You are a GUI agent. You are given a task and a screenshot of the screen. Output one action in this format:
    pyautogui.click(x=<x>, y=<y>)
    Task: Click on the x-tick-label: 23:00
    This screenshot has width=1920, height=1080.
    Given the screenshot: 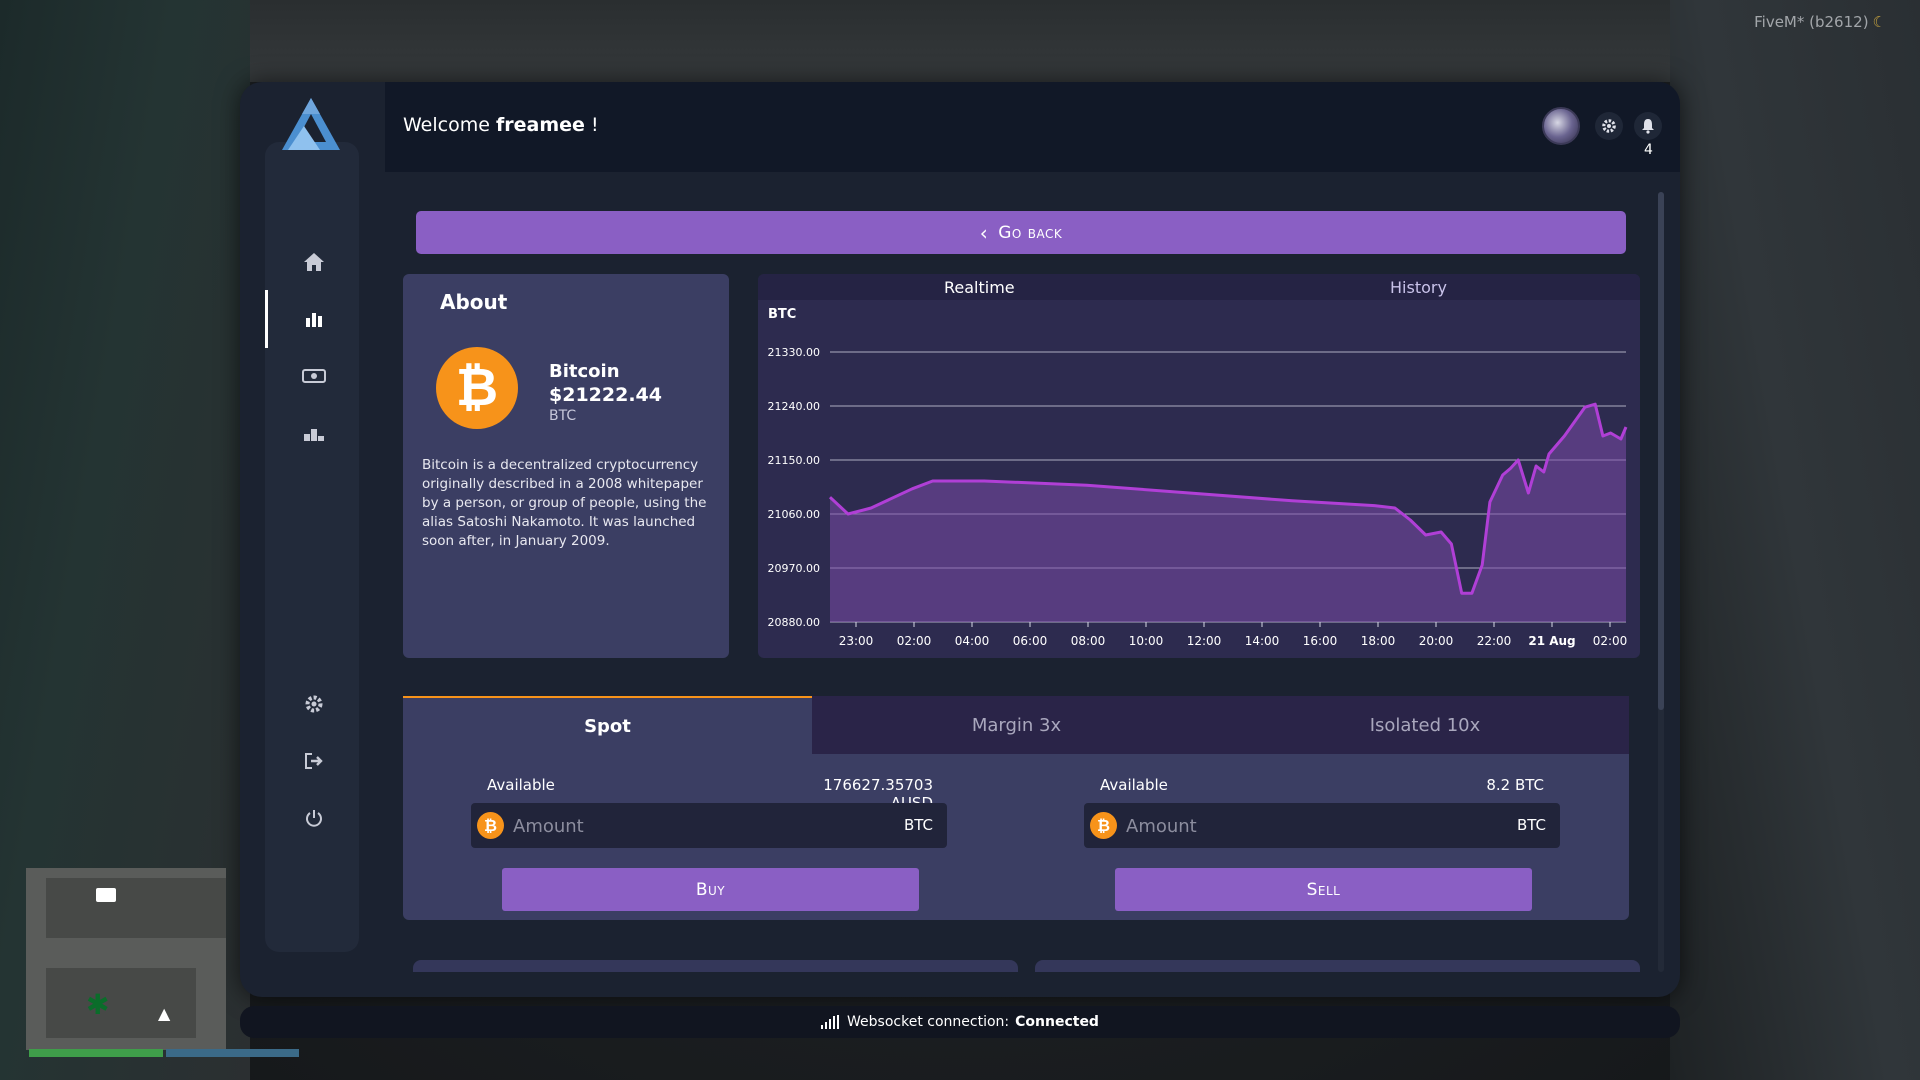 What is the action you would take?
    pyautogui.click(x=856, y=641)
    